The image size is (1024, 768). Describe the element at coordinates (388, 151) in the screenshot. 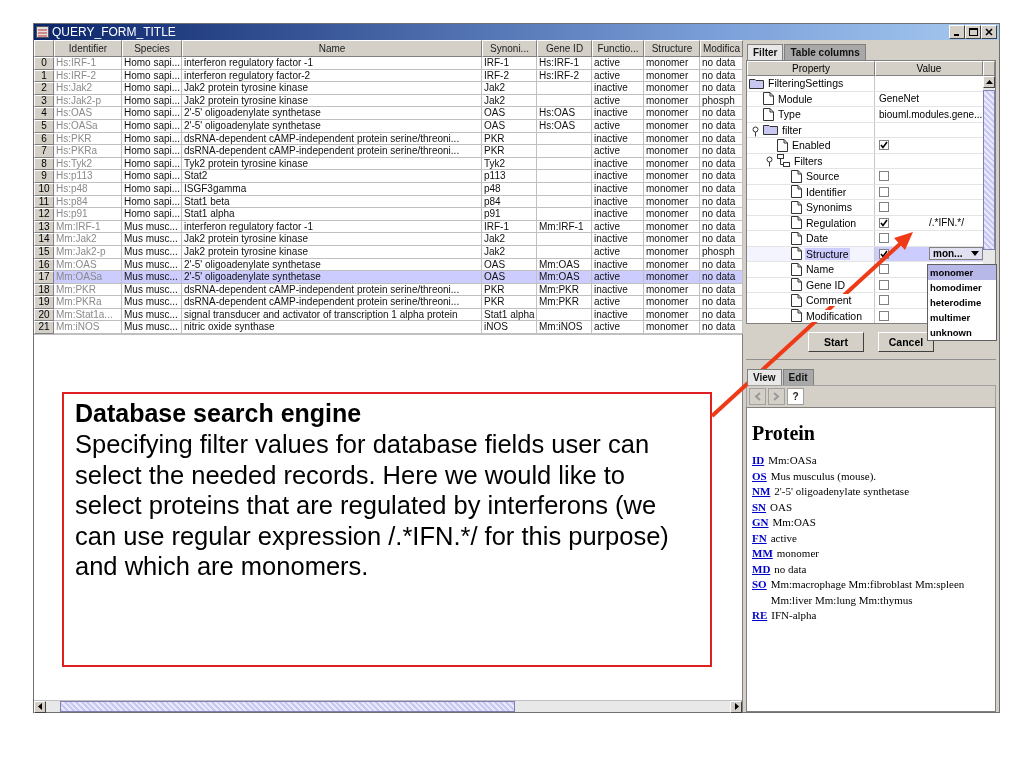

I see `table-row: 7 Hs:PKRa Homo sapi... dsRNA-dependent cAMP-independent protein serine/threoni... PKR active monomer no data` at that location.